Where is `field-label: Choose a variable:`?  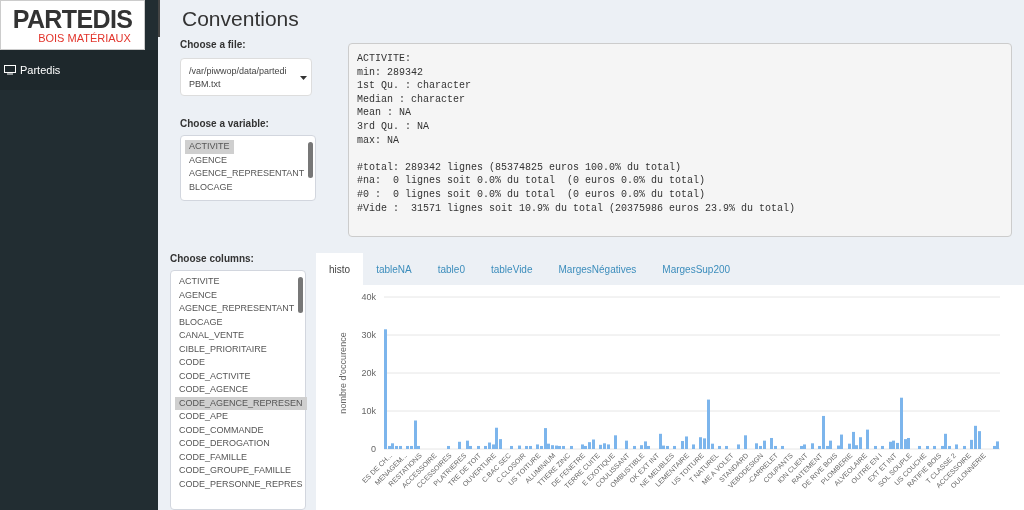 field-label: Choose a variable: is located at coordinates (225, 124).